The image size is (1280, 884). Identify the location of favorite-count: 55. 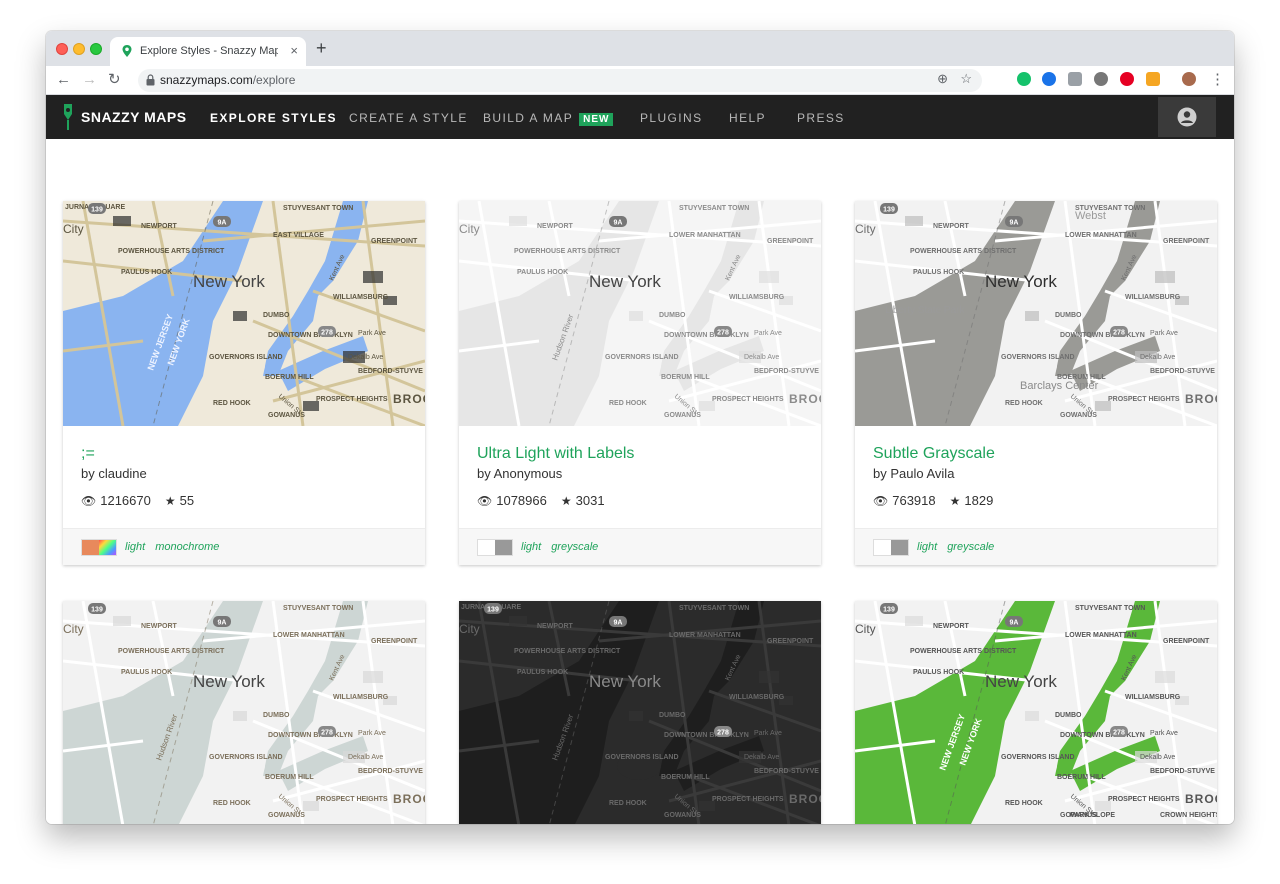
(187, 500).